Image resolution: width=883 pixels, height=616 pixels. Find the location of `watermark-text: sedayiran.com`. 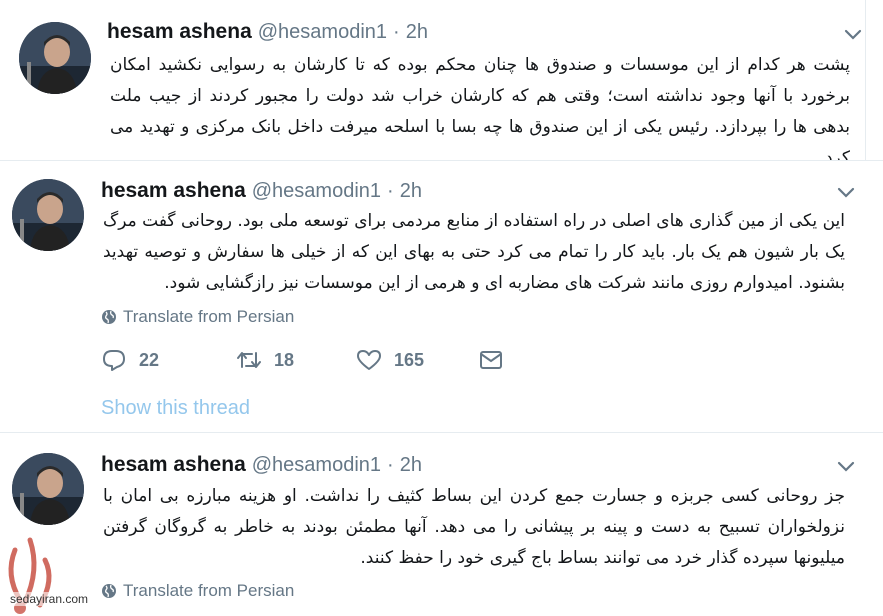

watermark-text: sedayiran.com is located at coordinates (49, 599).